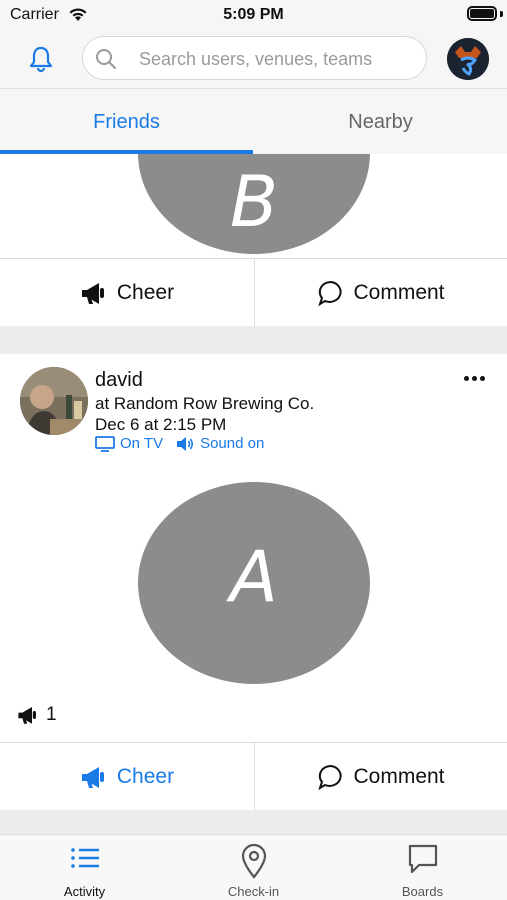 The image size is (507, 900). Describe the element at coordinates (380, 122) in the screenshot. I see `tab-nearby: Nearby` at that location.